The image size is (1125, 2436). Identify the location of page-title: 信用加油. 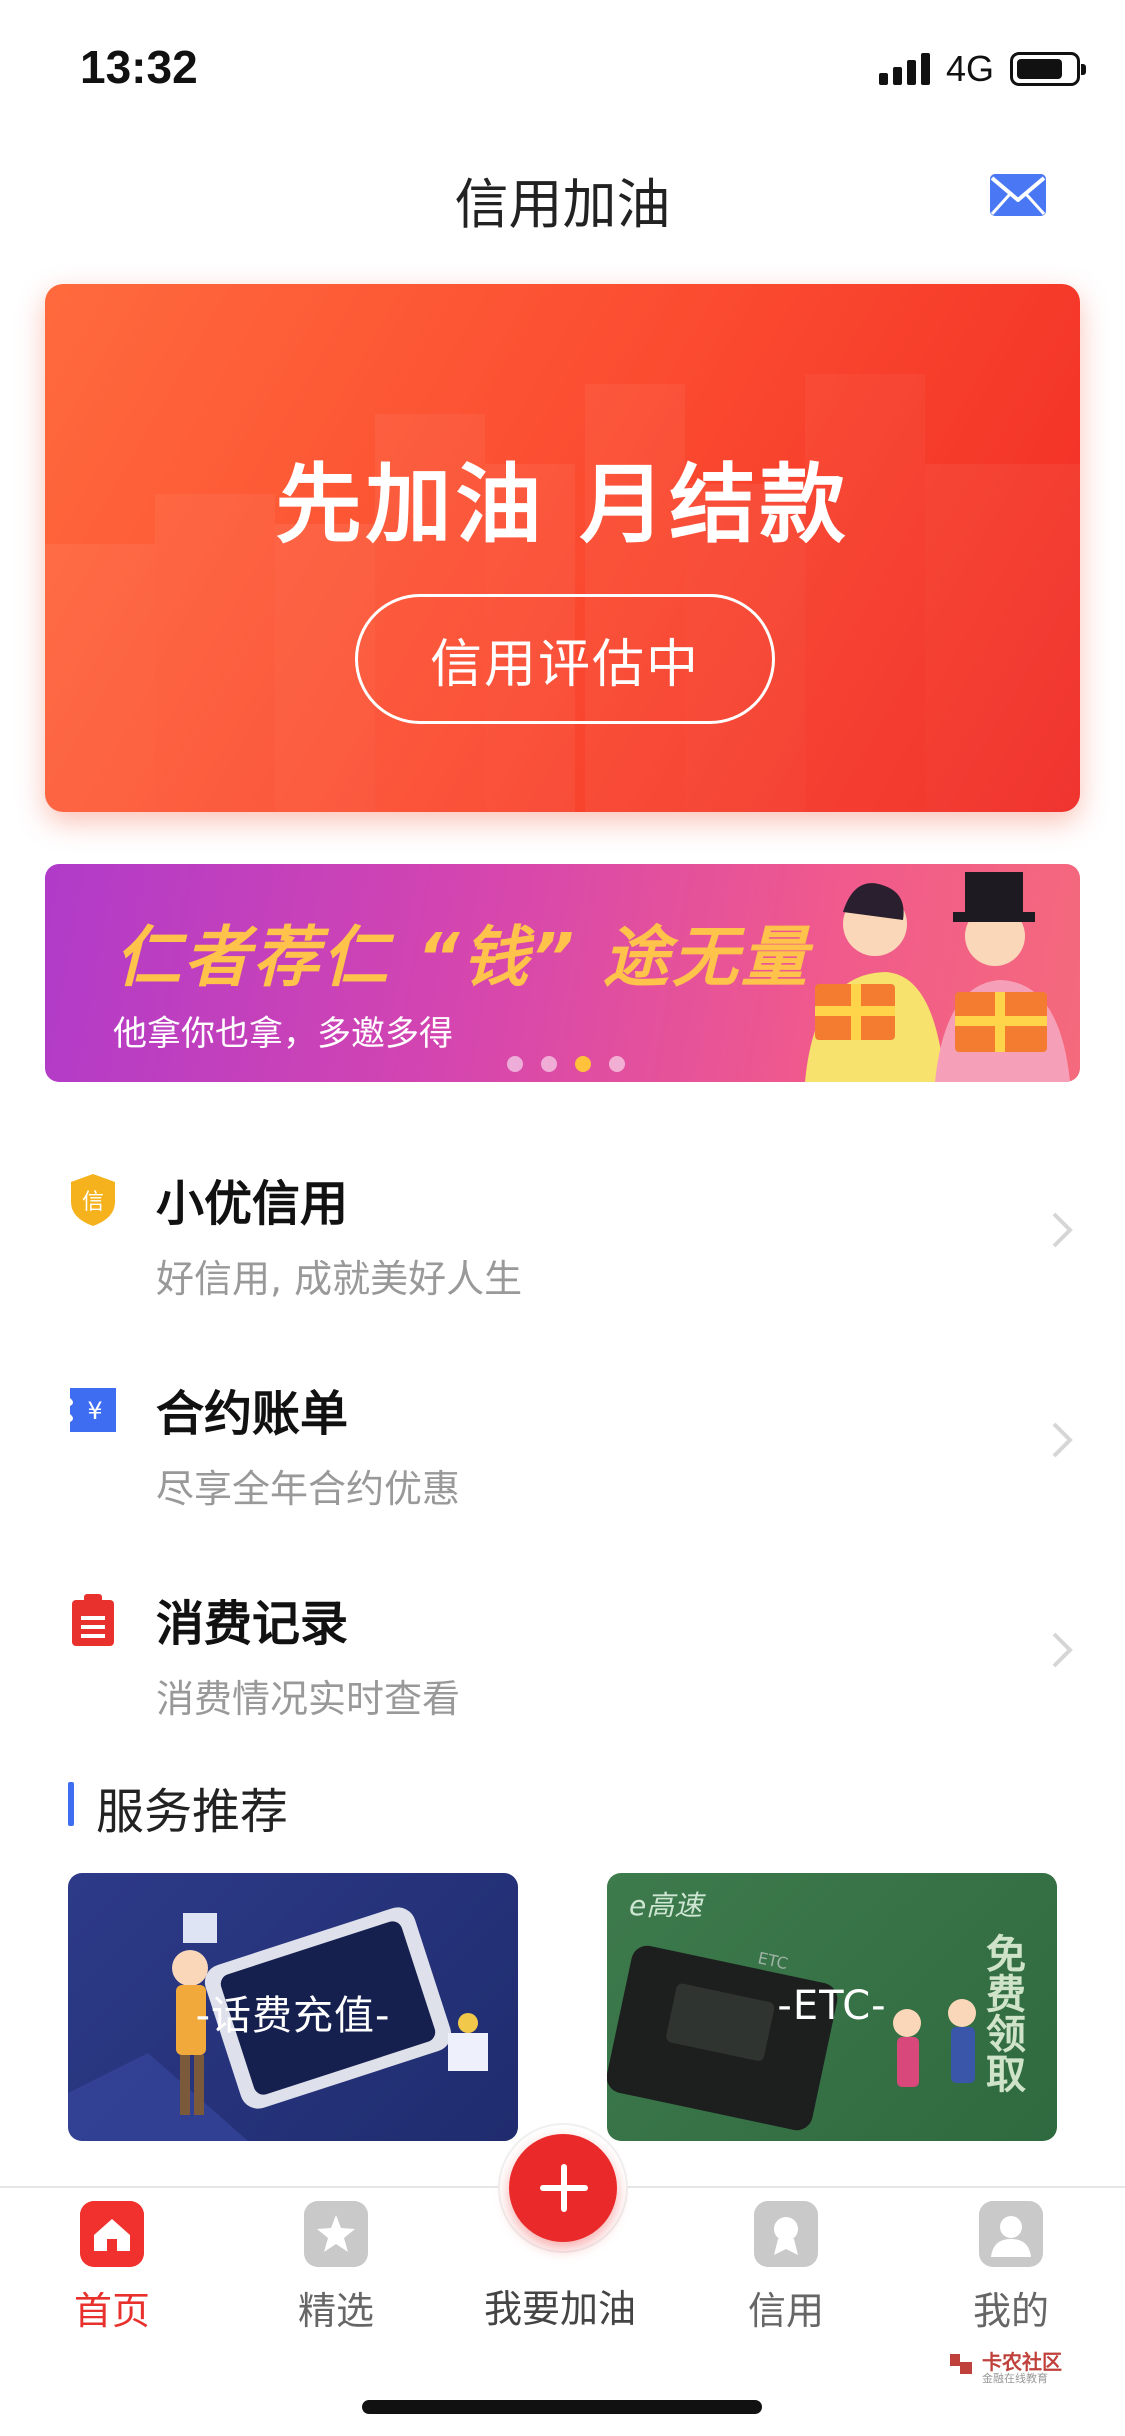
(562, 204).